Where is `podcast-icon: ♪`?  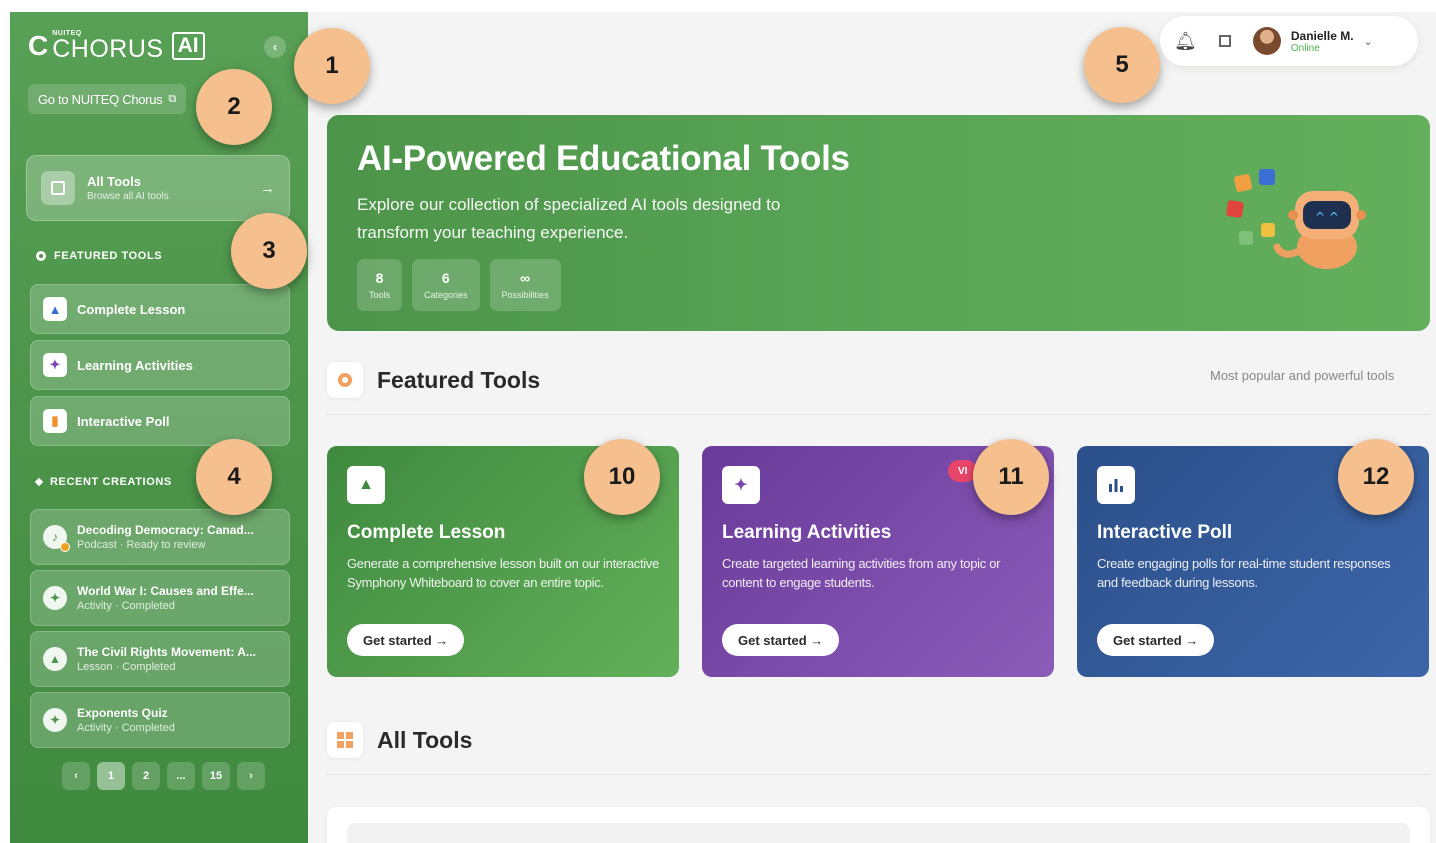
podcast-icon: ♪ is located at coordinates (56, 538).